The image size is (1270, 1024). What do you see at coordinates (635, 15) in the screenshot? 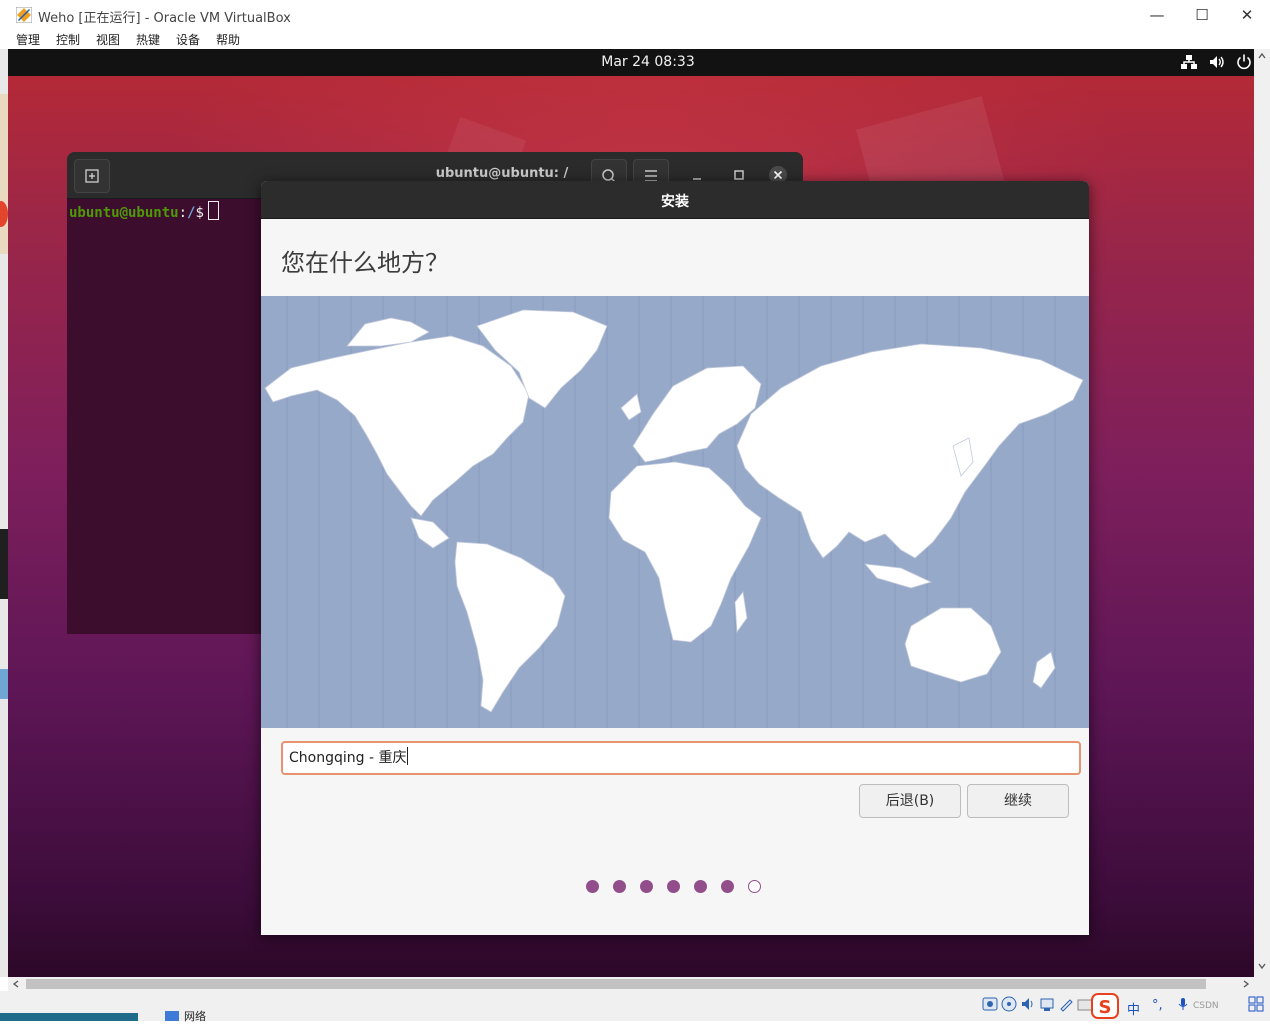
I see `vbox-titlebar: Weho [正在运行] - Oracle VM VirtualBox — ☐ ✕` at bounding box center [635, 15].